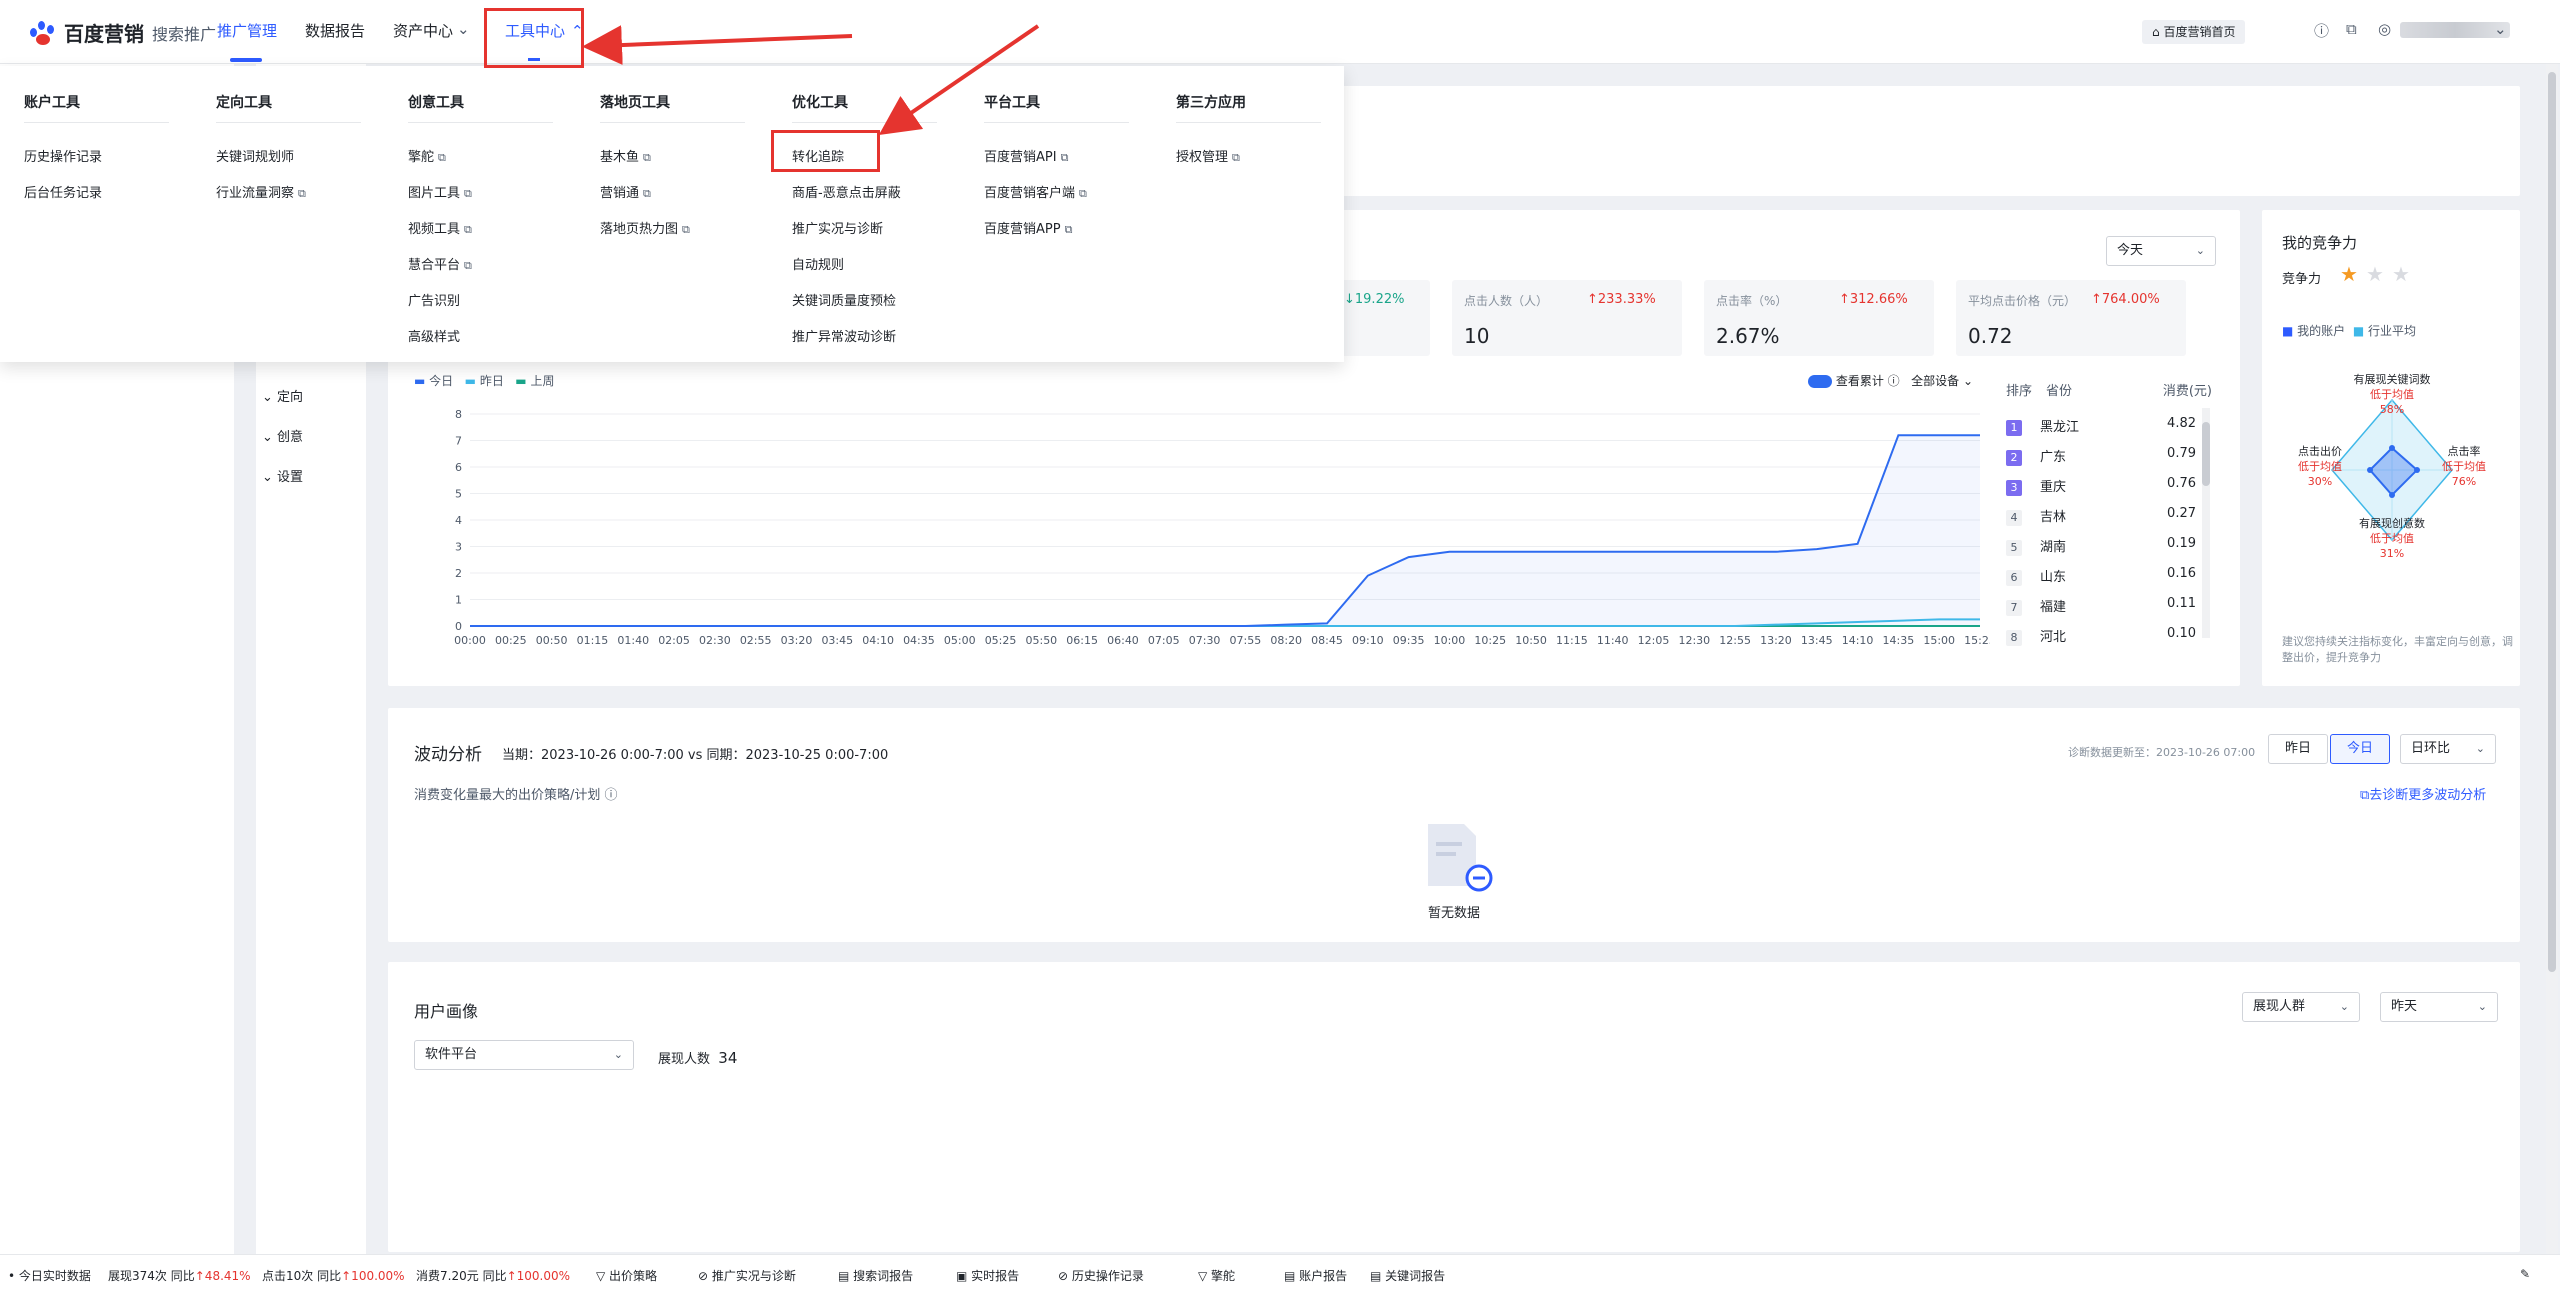  What do you see at coordinates (434, 299) in the screenshot?
I see `menu-item: 广告识别` at bounding box center [434, 299].